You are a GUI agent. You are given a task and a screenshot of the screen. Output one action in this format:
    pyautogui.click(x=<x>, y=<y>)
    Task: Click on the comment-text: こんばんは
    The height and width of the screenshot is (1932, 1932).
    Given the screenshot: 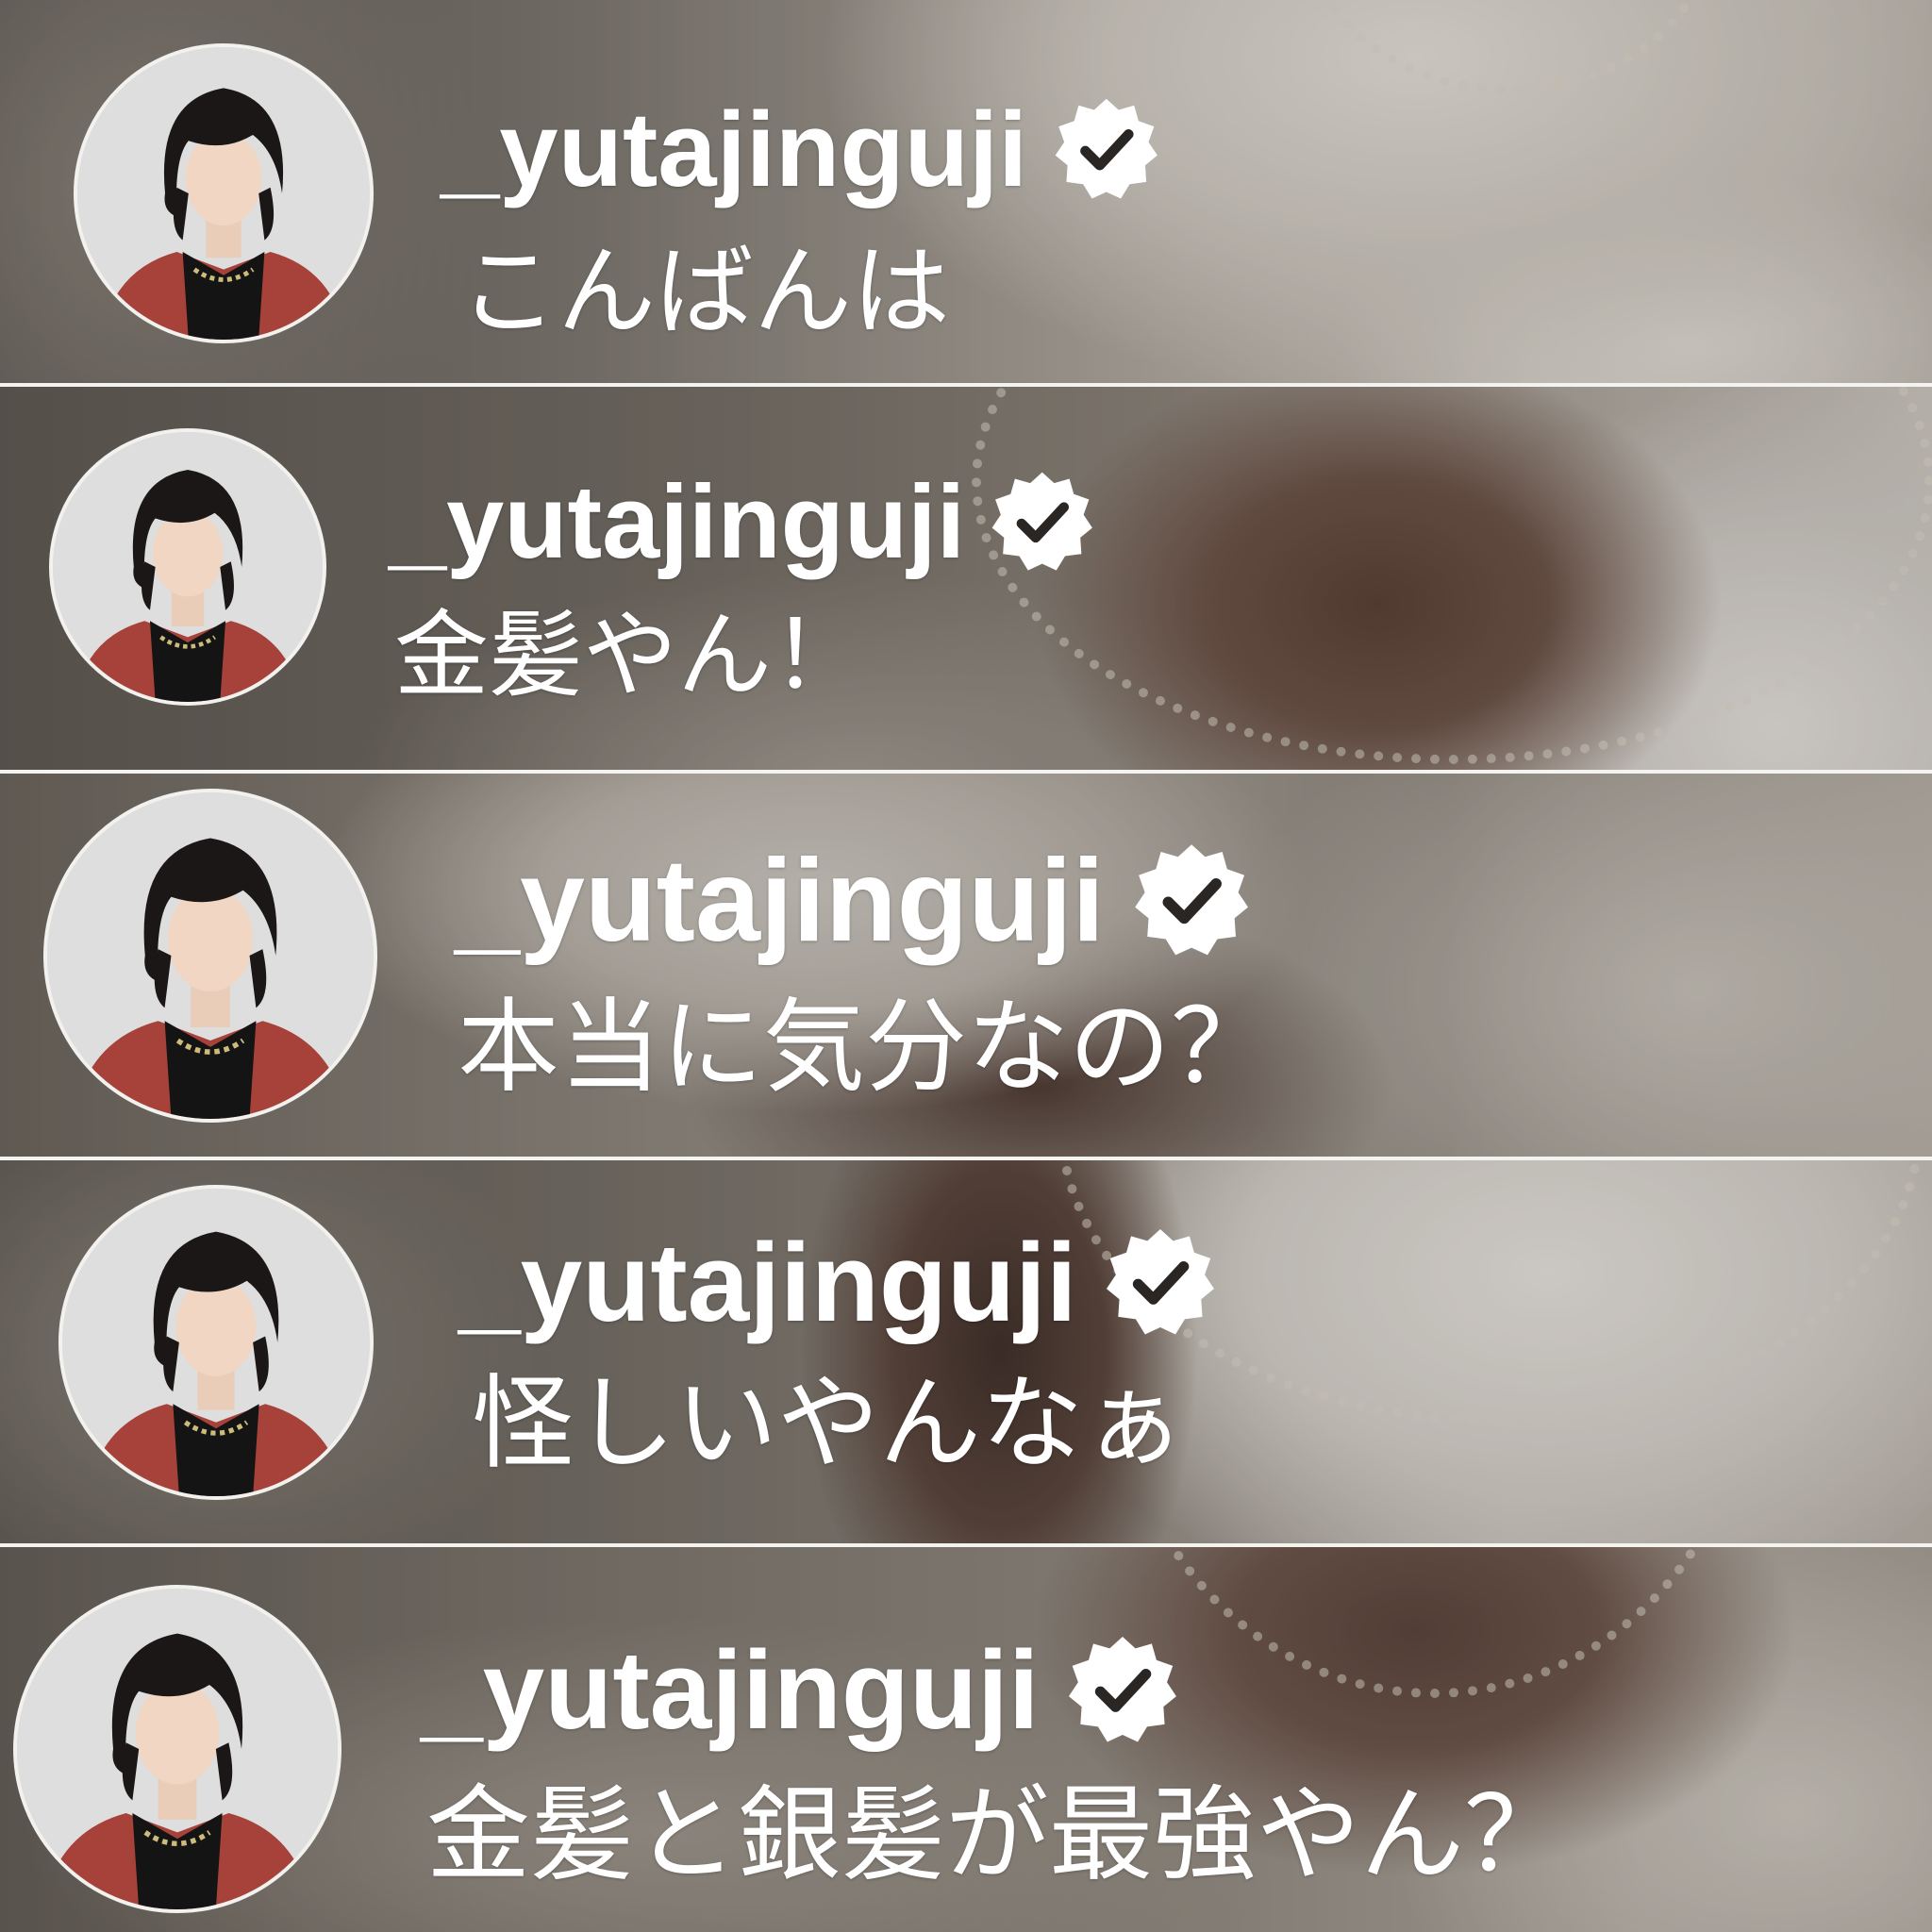 What is the action you would take?
    pyautogui.click(x=705, y=291)
    